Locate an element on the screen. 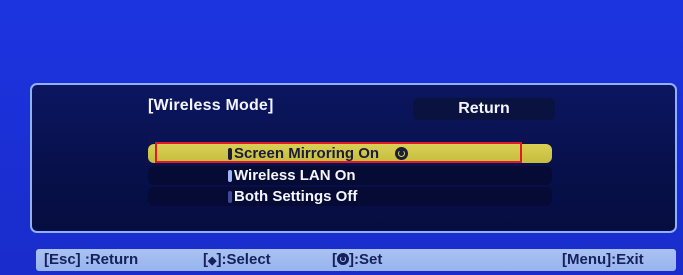 This screenshot has height=275, width=683. option-label: Wireless LAN On is located at coordinates (295, 175).